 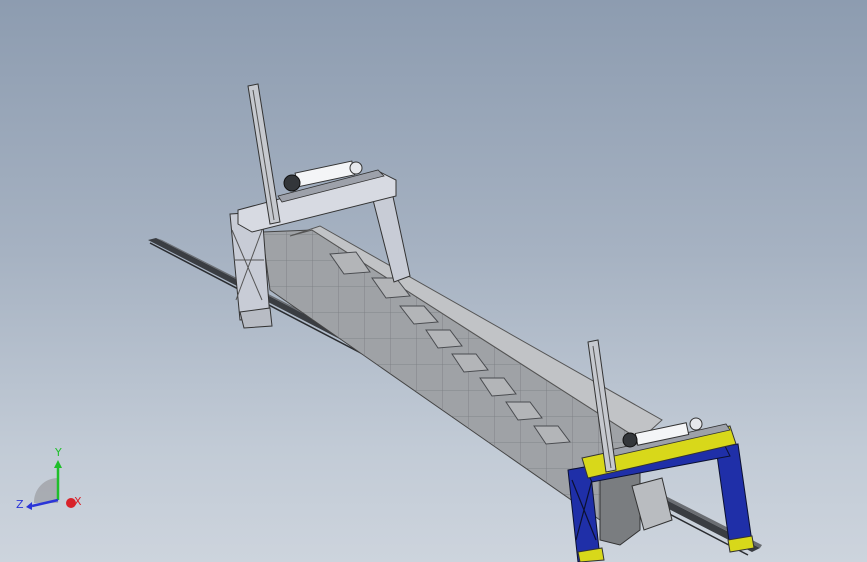 What do you see at coordinates (78, 501) in the screenshot?
I see `x-axis-label: X` at bounding box center [78, 501].